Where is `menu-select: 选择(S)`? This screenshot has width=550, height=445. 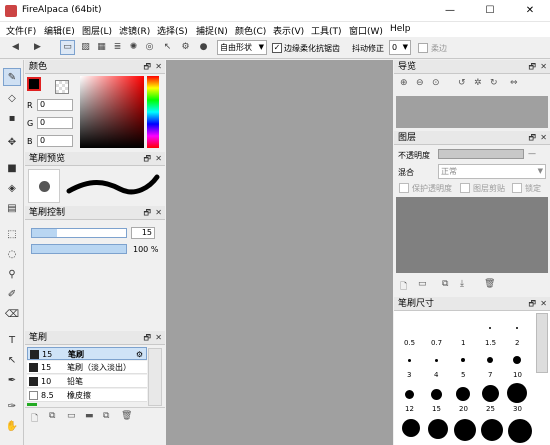
menu-select: 选择(S) is located at coordinates (172, 30).